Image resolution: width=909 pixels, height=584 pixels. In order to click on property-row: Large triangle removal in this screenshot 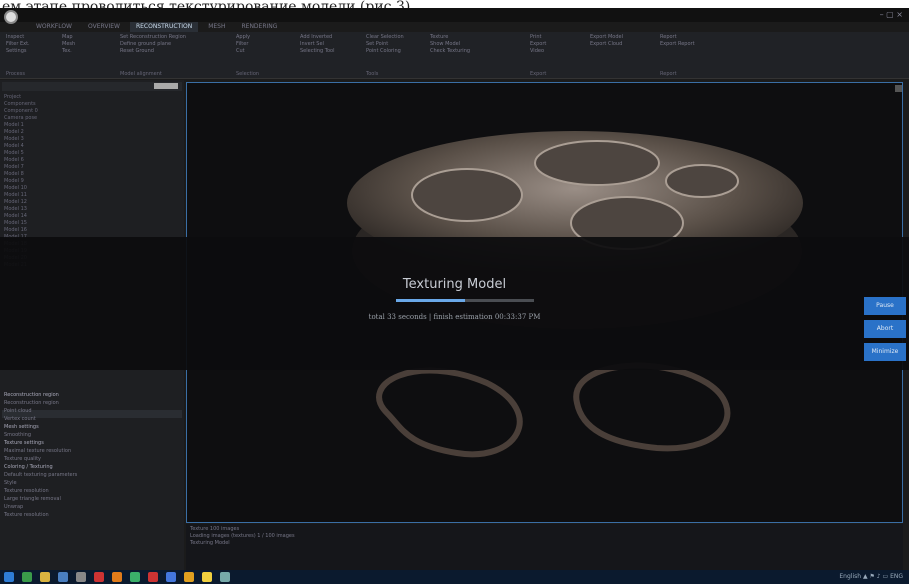, I will do `click(92, 499)`.